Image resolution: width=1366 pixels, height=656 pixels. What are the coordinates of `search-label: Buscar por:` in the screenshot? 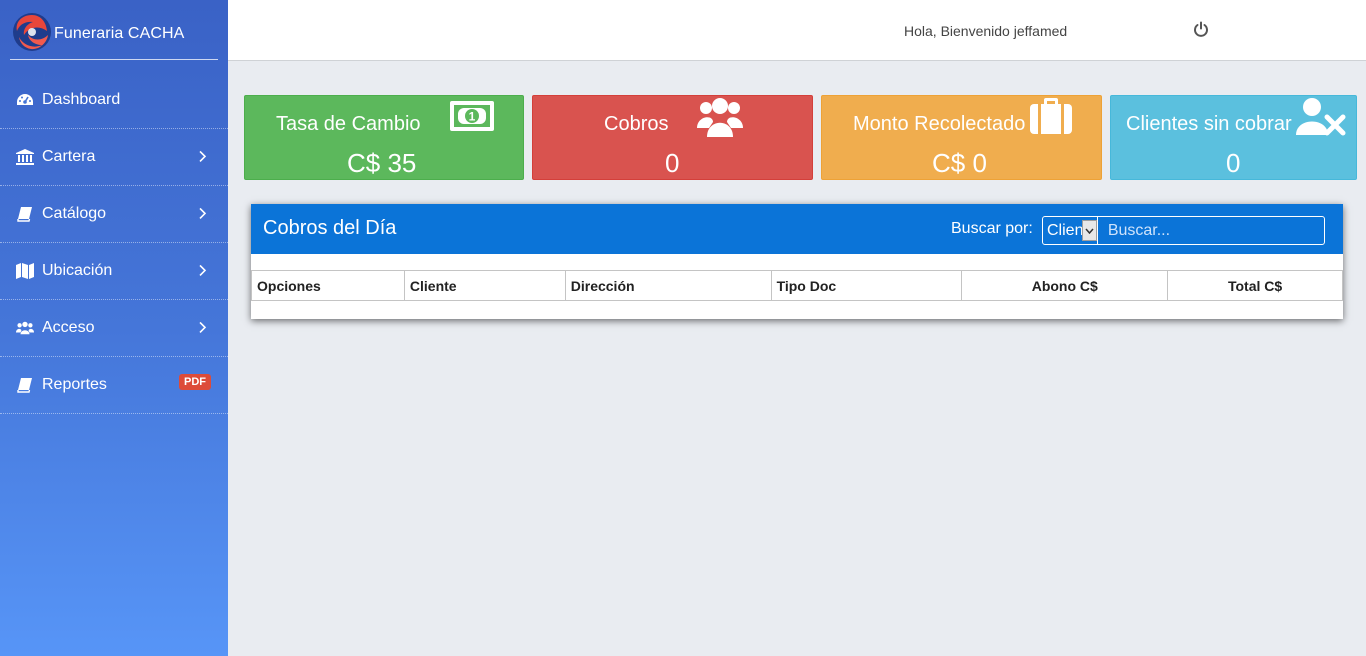 It's located at (992, 228).